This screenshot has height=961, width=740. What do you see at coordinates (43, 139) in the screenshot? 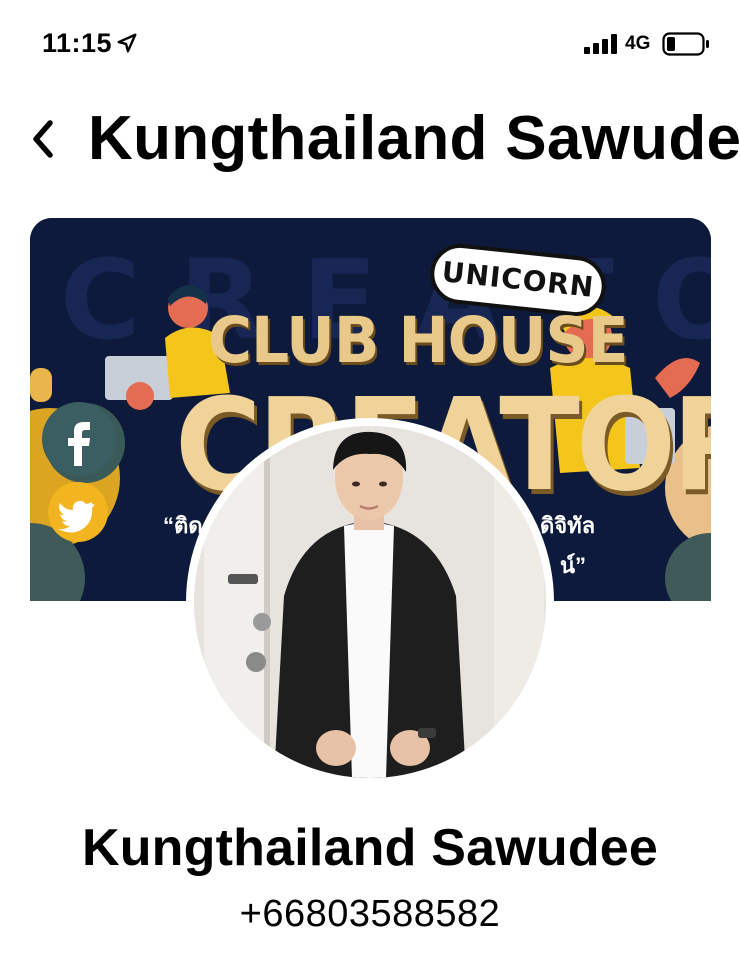
I see `chevron-left-icon` at bounding box center [43, 139].